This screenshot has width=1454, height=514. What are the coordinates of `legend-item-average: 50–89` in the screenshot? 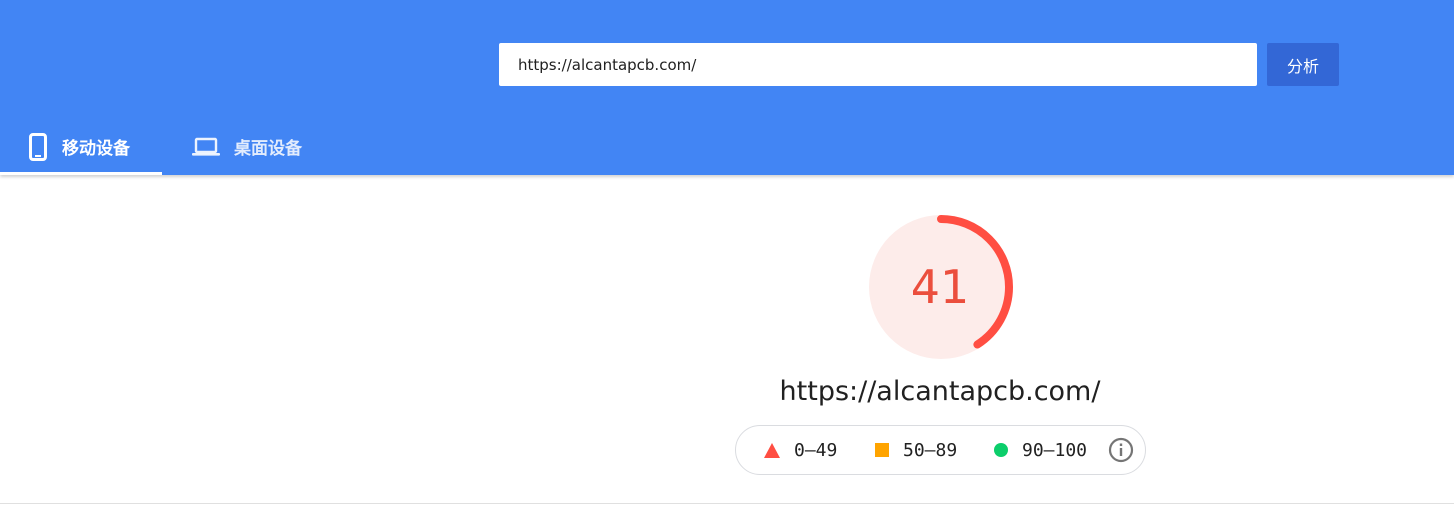 It's located at (916, 450).